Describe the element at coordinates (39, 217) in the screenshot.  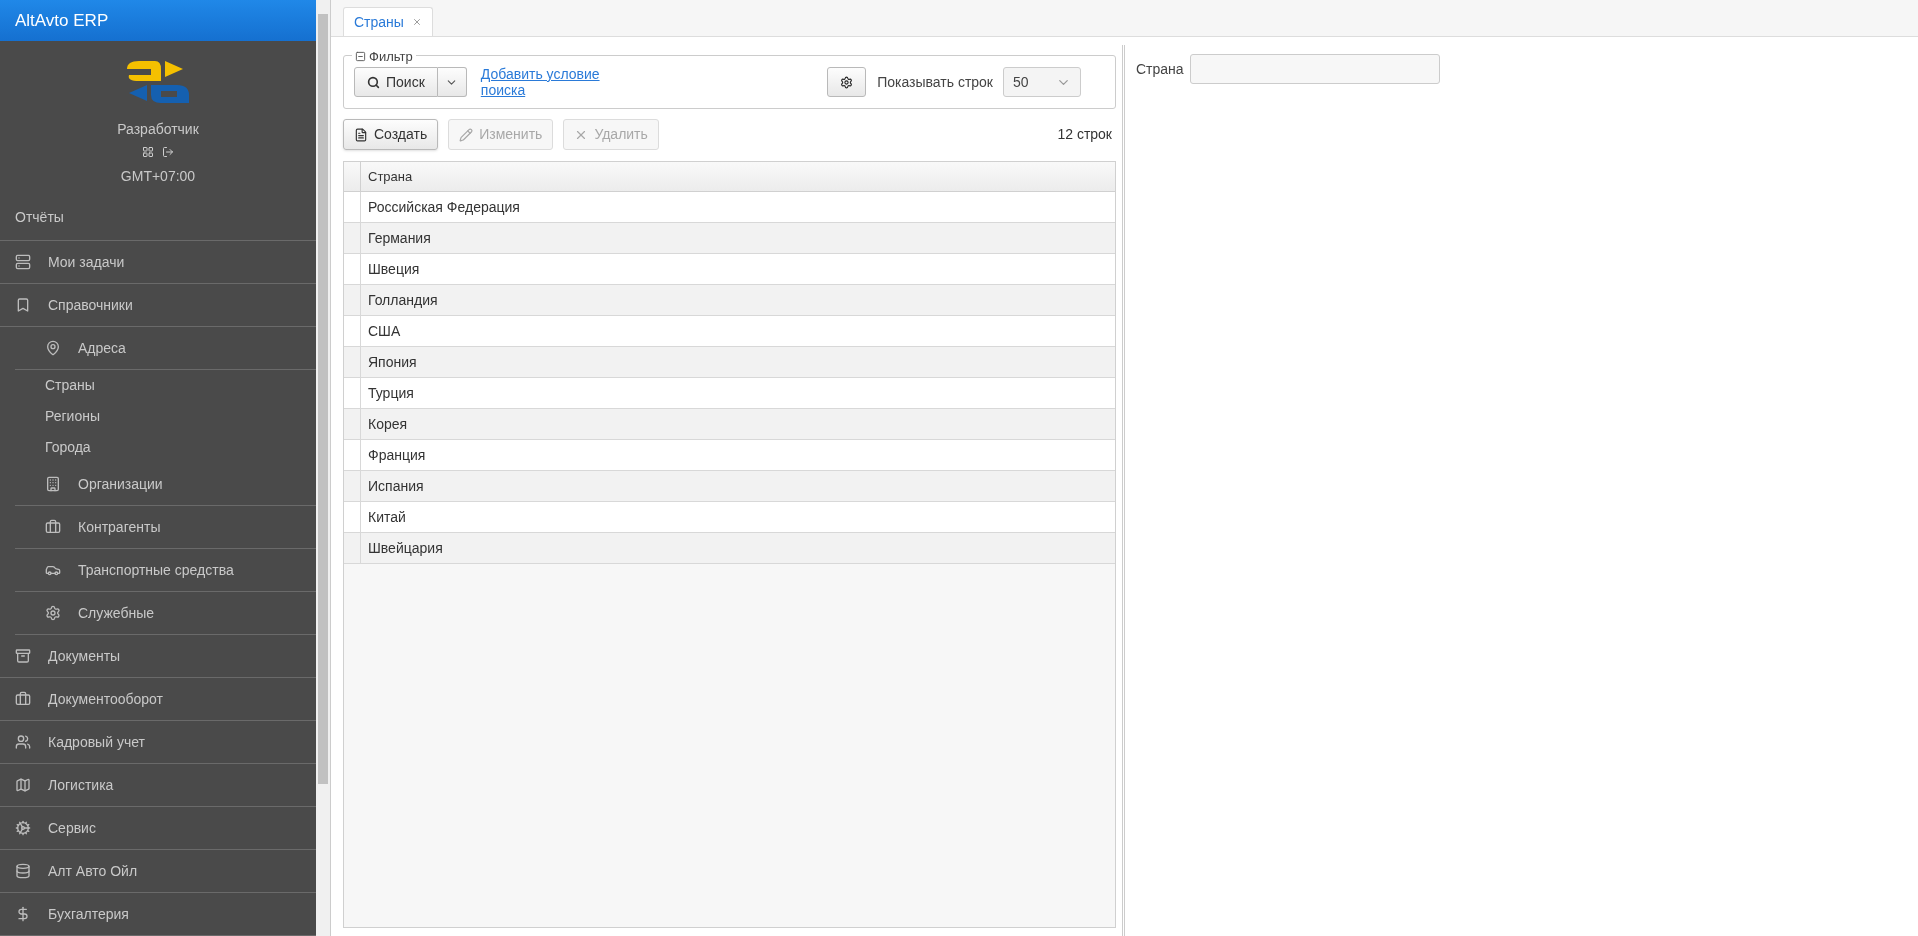
I see `sidebar-section: Отчёты` at that location.